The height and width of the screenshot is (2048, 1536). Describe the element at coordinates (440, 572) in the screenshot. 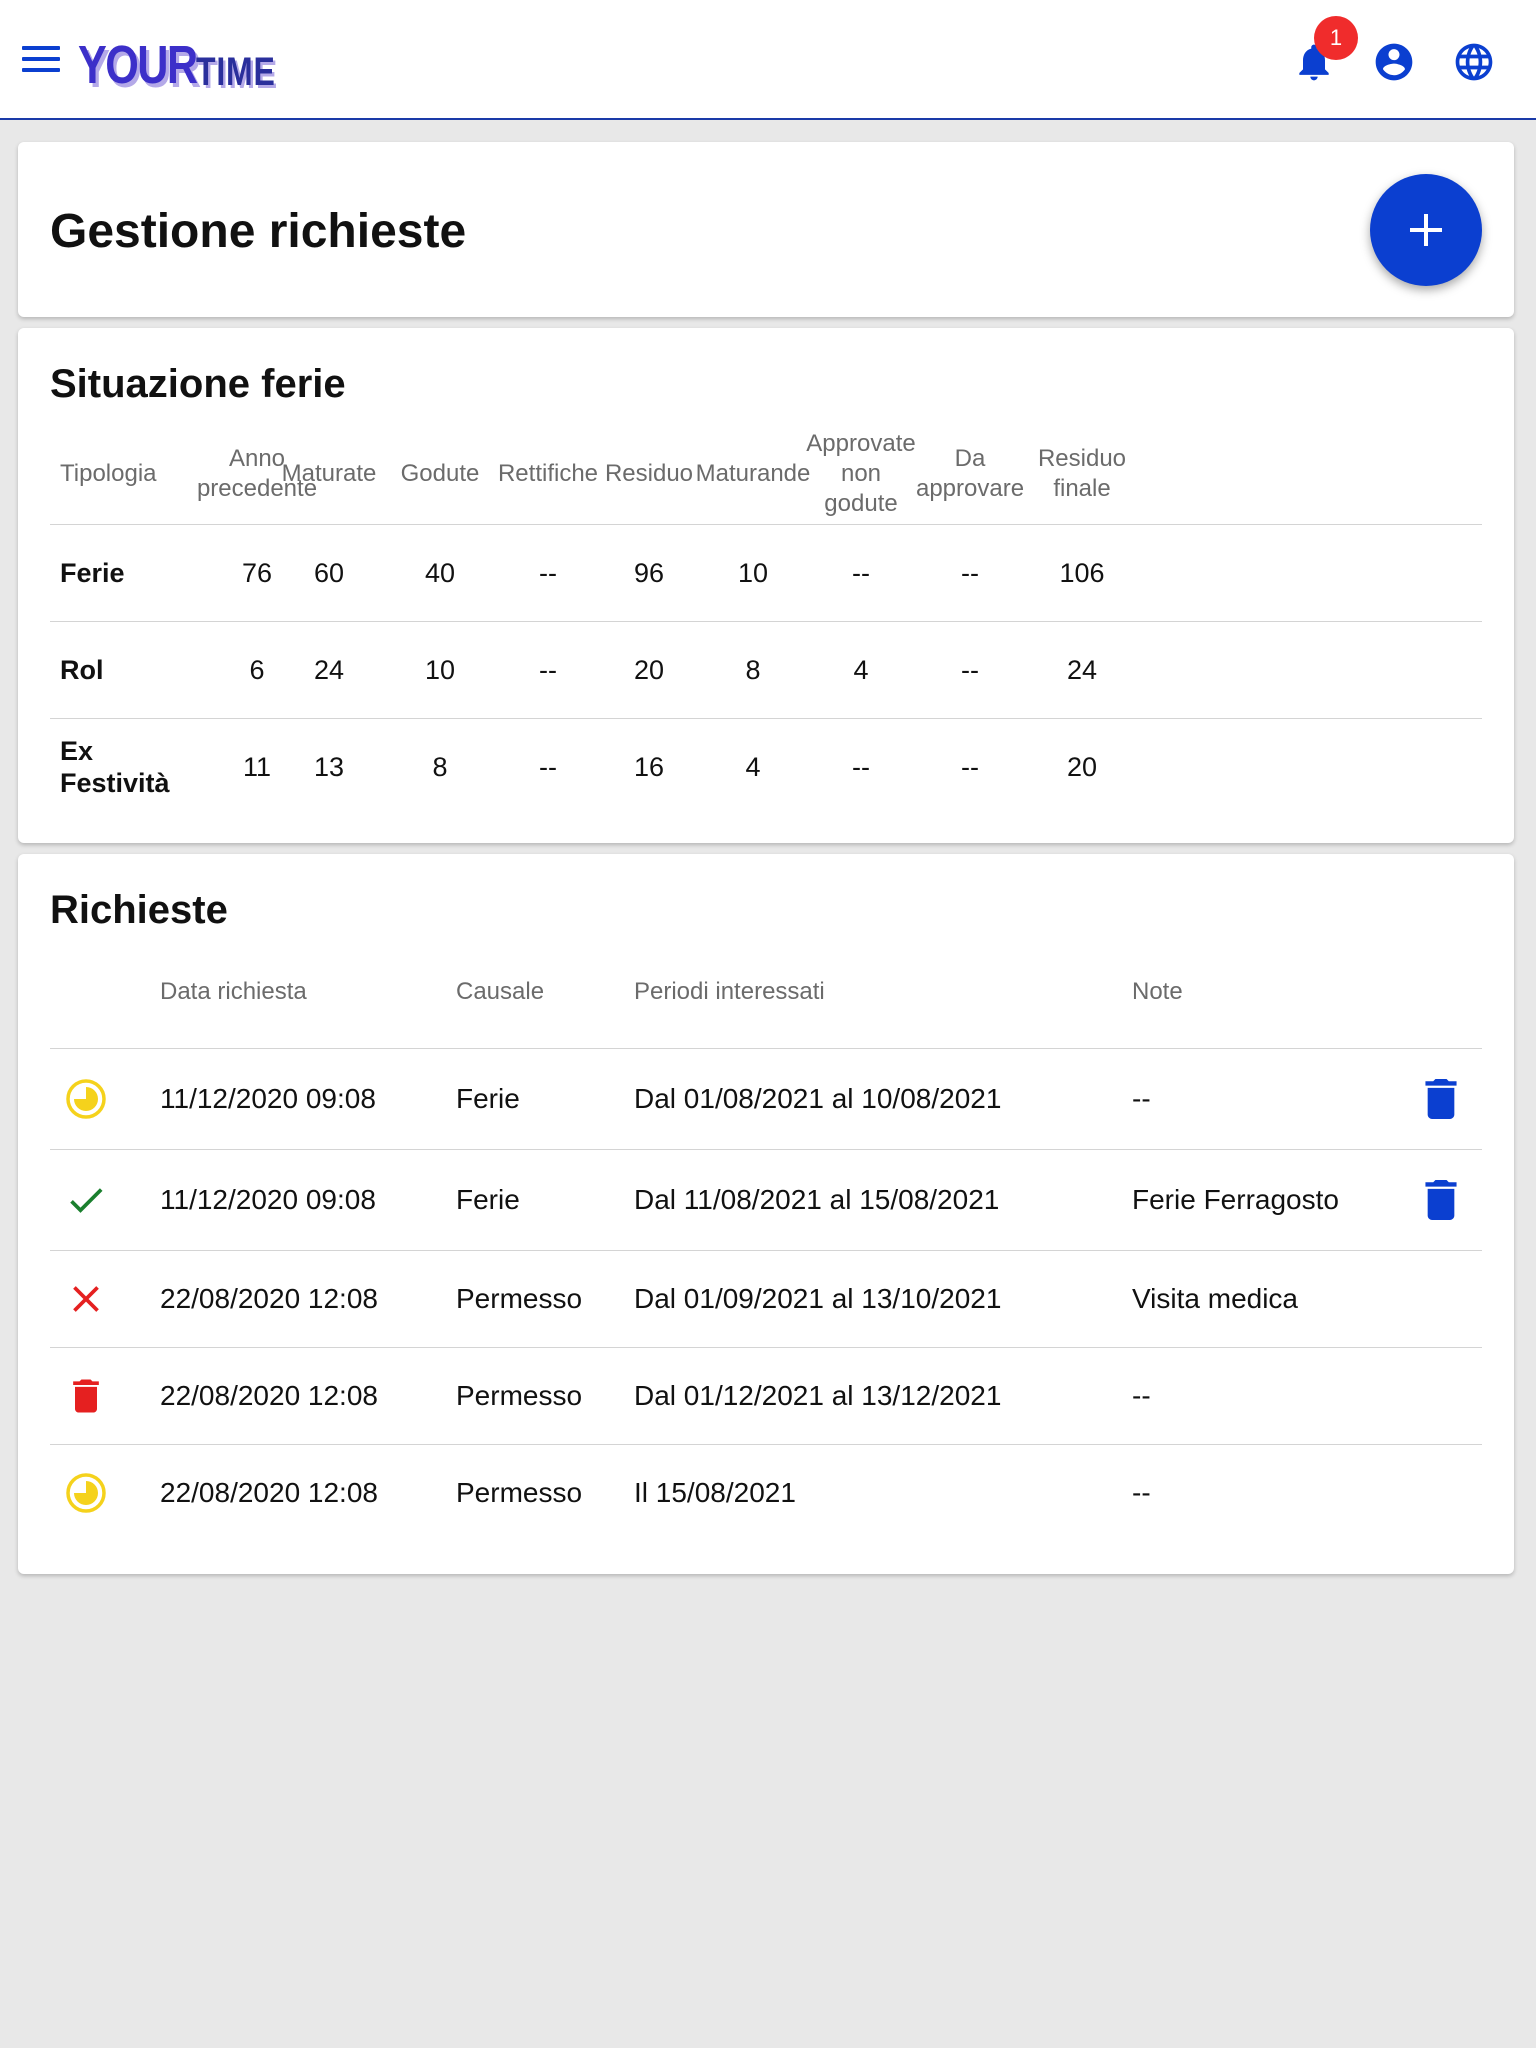

I see `ferie-cell: 40` at that location.